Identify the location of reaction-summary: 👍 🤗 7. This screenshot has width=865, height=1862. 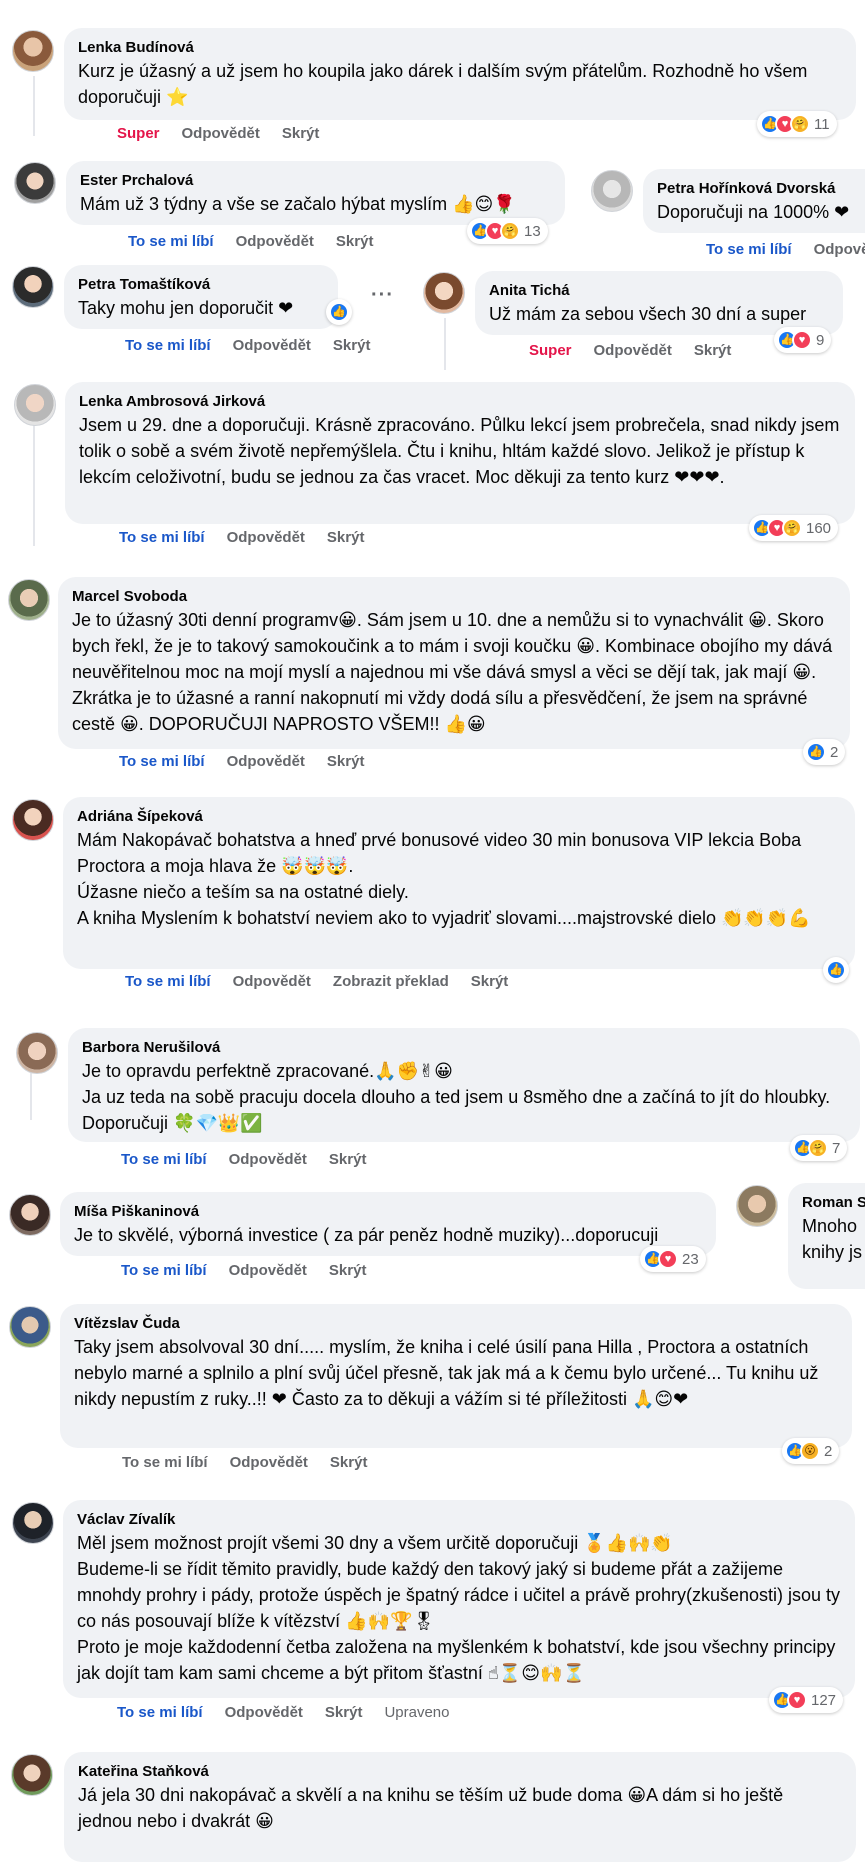
(819, 1148).